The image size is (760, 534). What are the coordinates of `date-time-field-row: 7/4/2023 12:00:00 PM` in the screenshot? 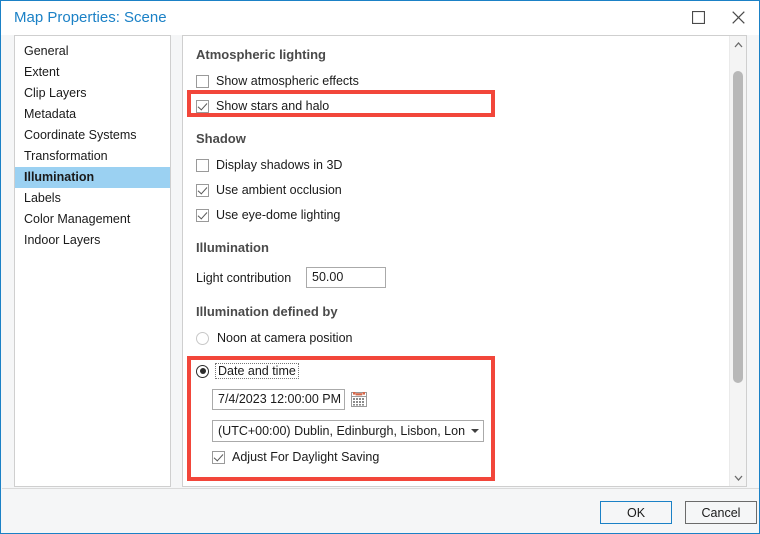 It's located at (289, 399).